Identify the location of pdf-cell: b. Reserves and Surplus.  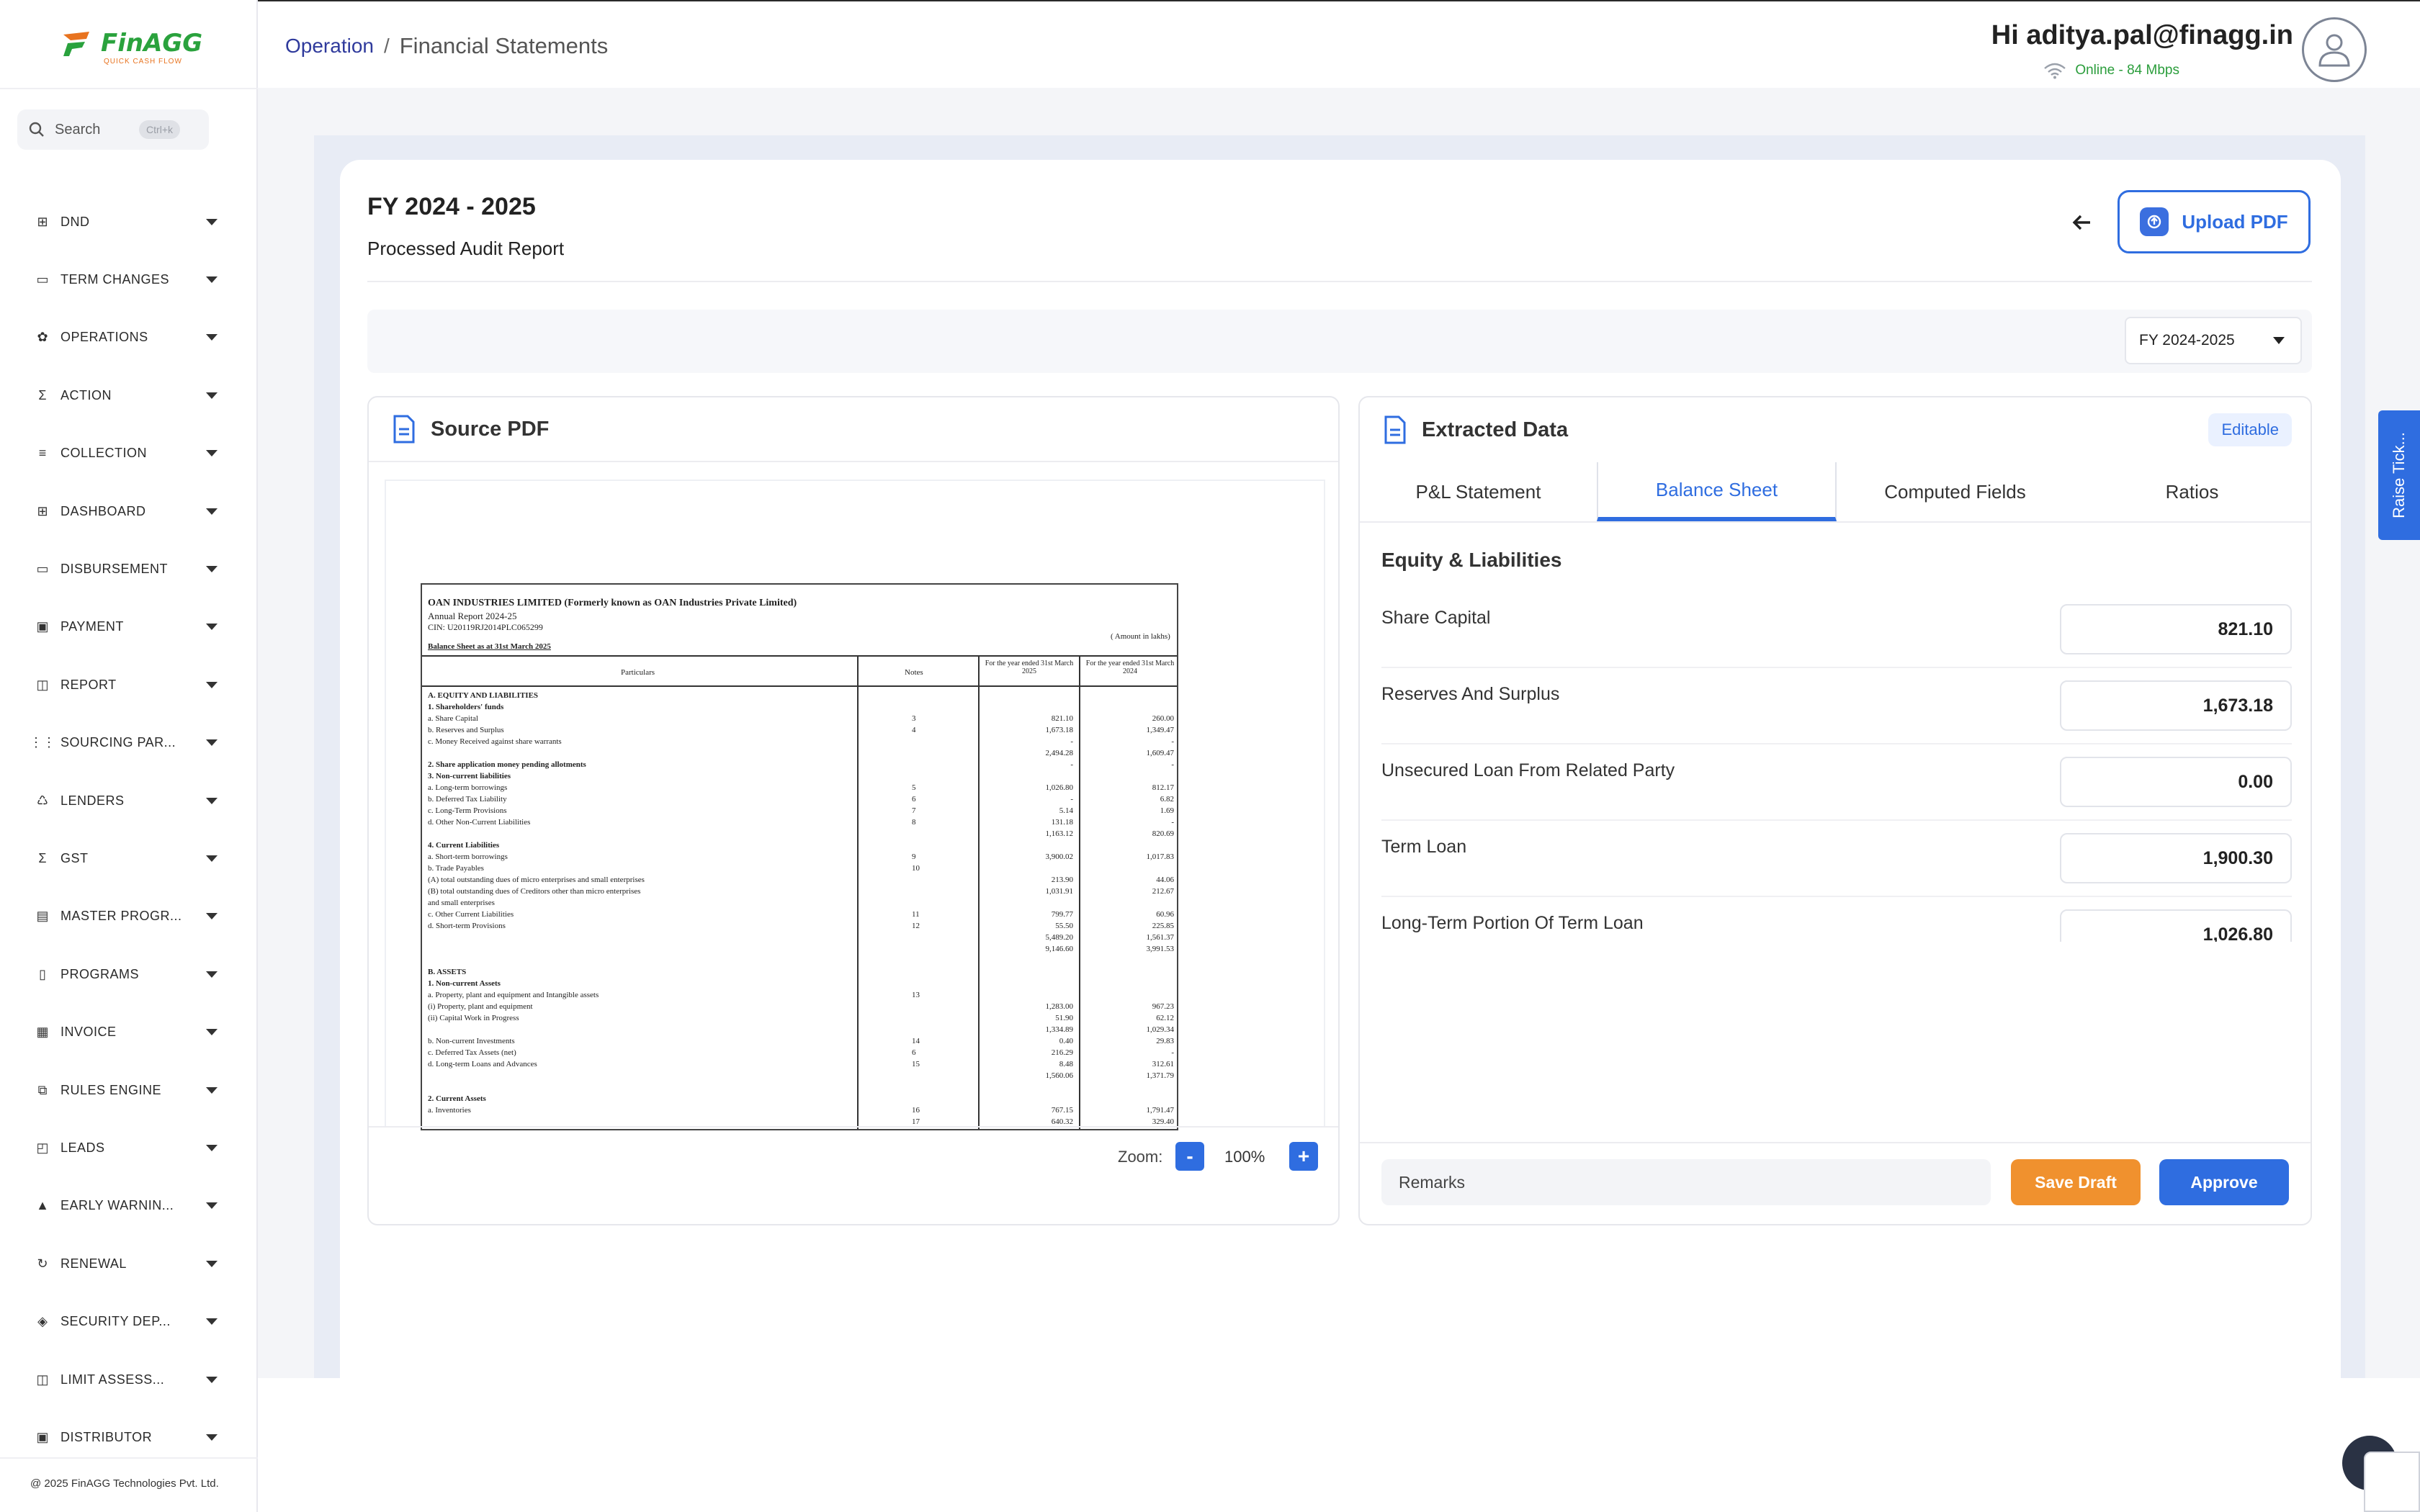
(466, 730).